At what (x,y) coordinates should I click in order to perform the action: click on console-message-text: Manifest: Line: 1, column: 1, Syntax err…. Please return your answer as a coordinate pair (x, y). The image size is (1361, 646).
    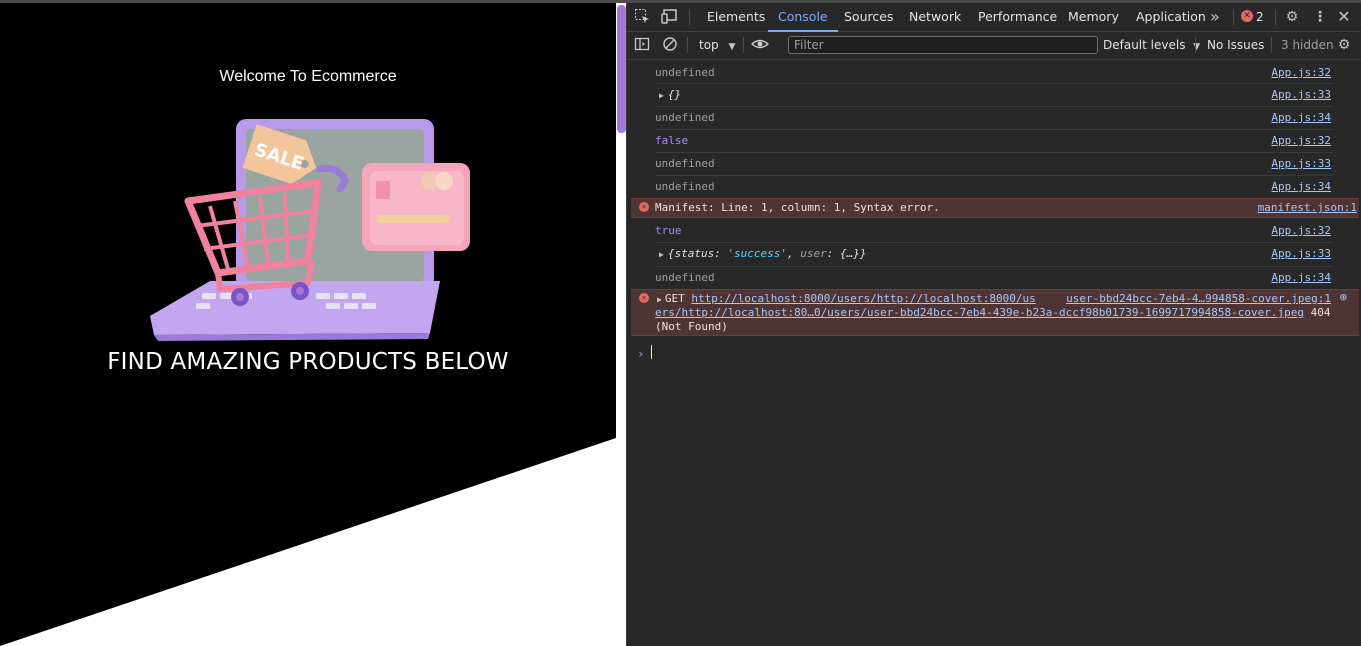
    Looking at the image, I should click on (797, 207).